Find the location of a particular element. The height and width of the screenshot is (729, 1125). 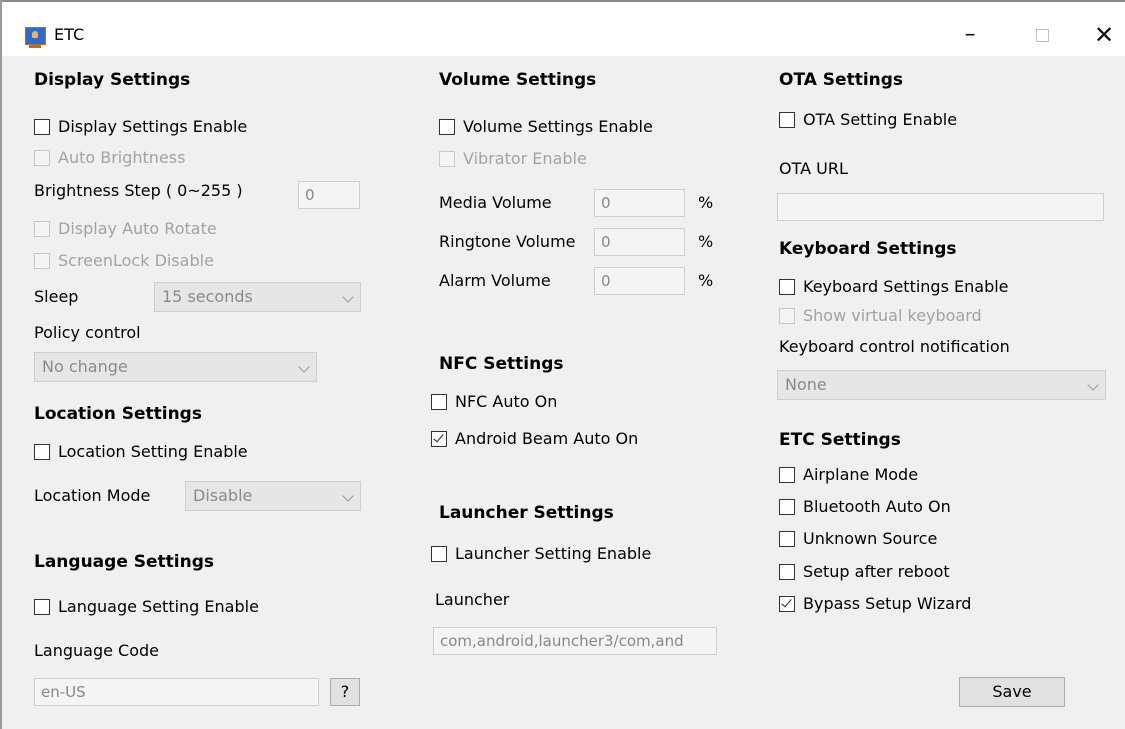

maximize-icon is located at coordinates (1042, 35).